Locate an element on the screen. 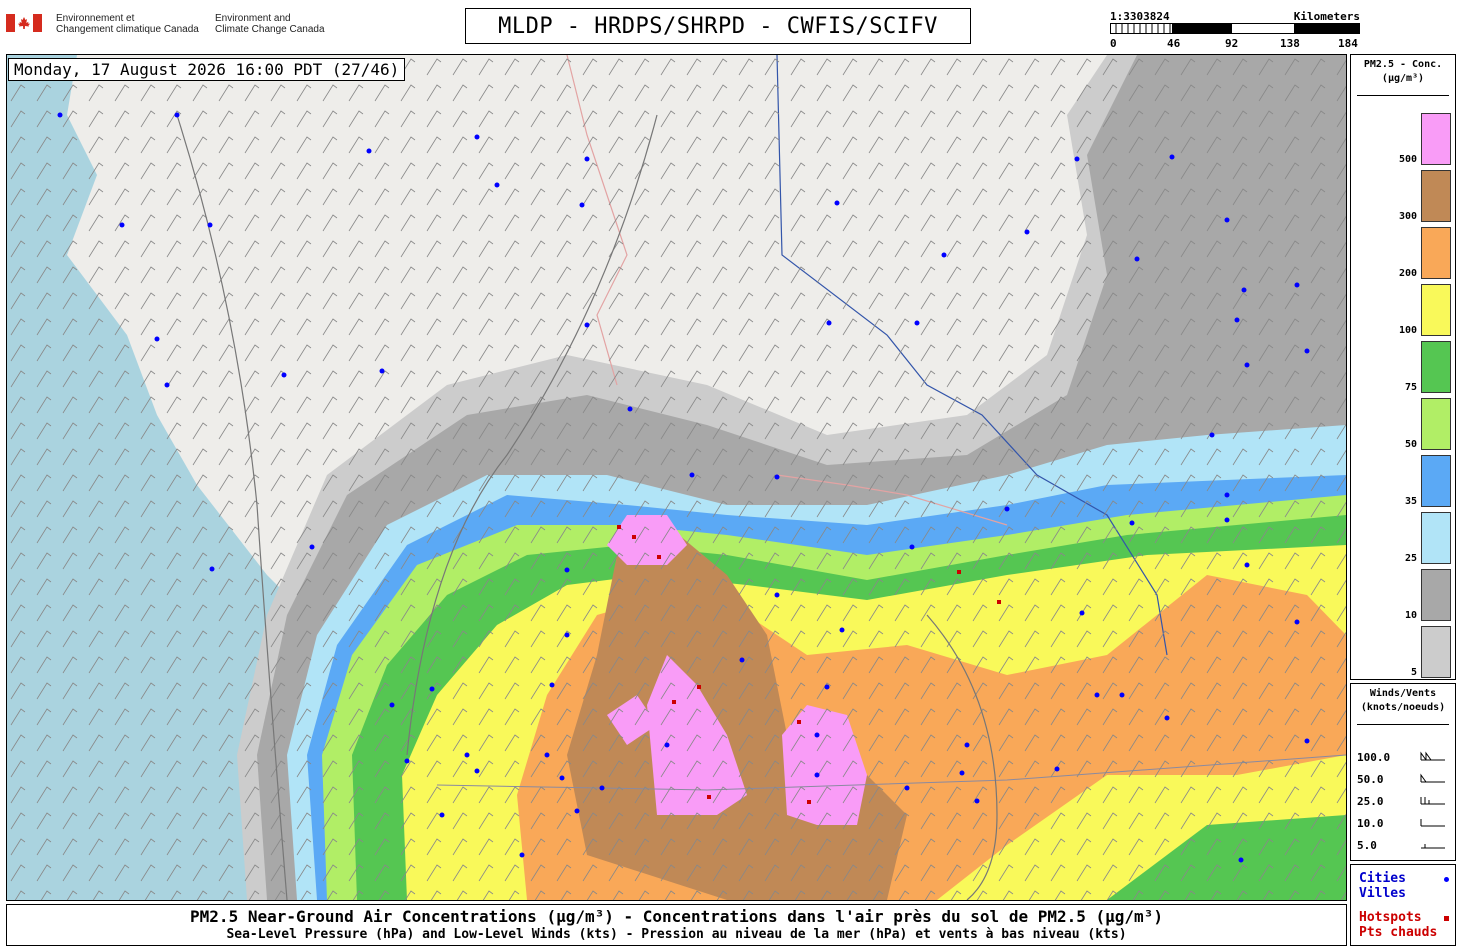 The width and height of the screenshot is (1460, 950). wind-barb-icons is located at coordinates (1432, 800).